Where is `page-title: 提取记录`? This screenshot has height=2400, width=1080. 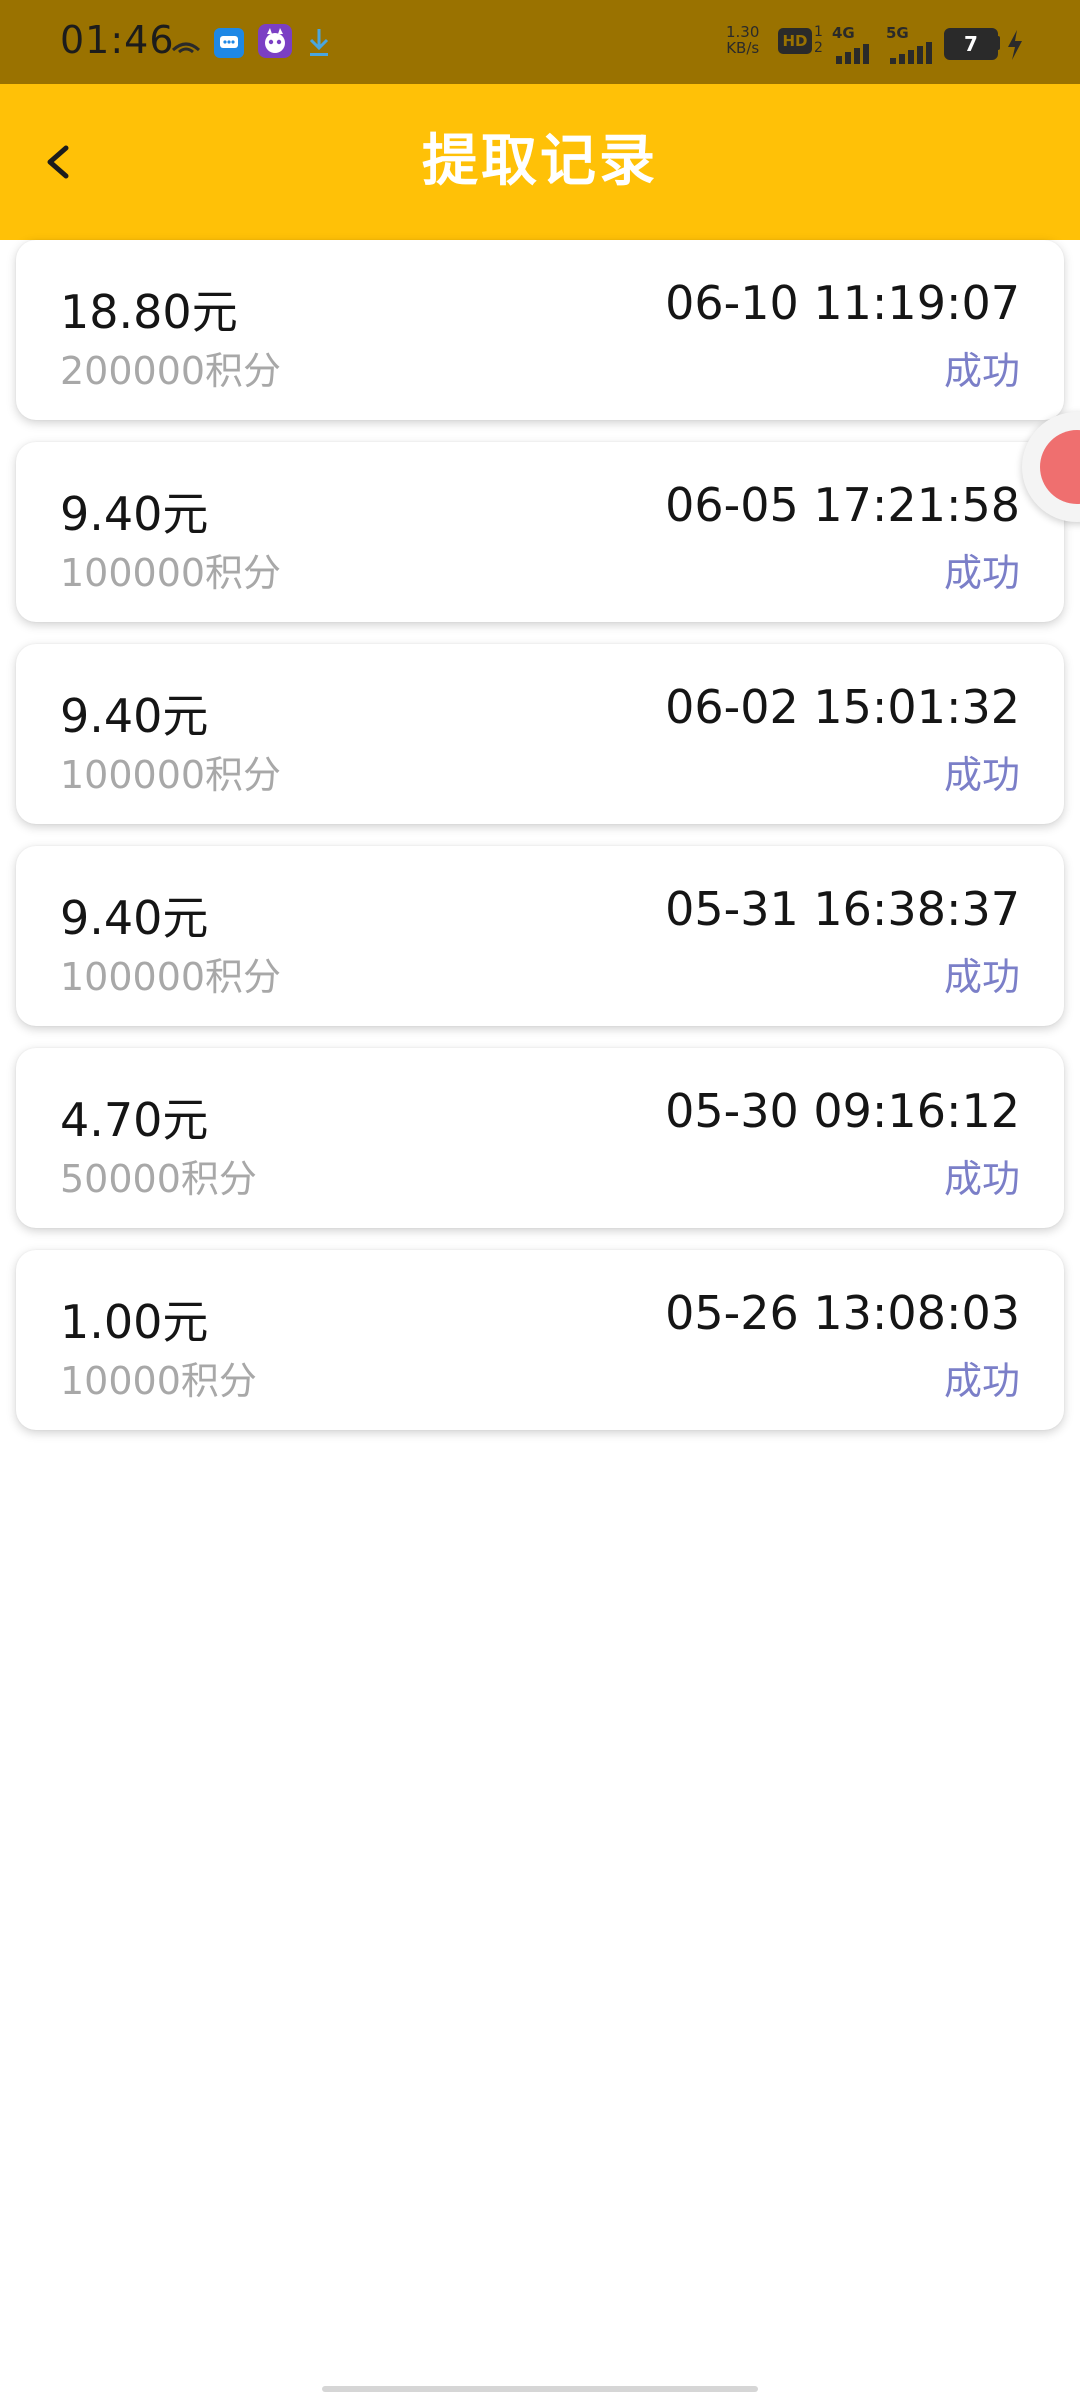 page-title: 提取记录 is located at coordinates (540, 161).